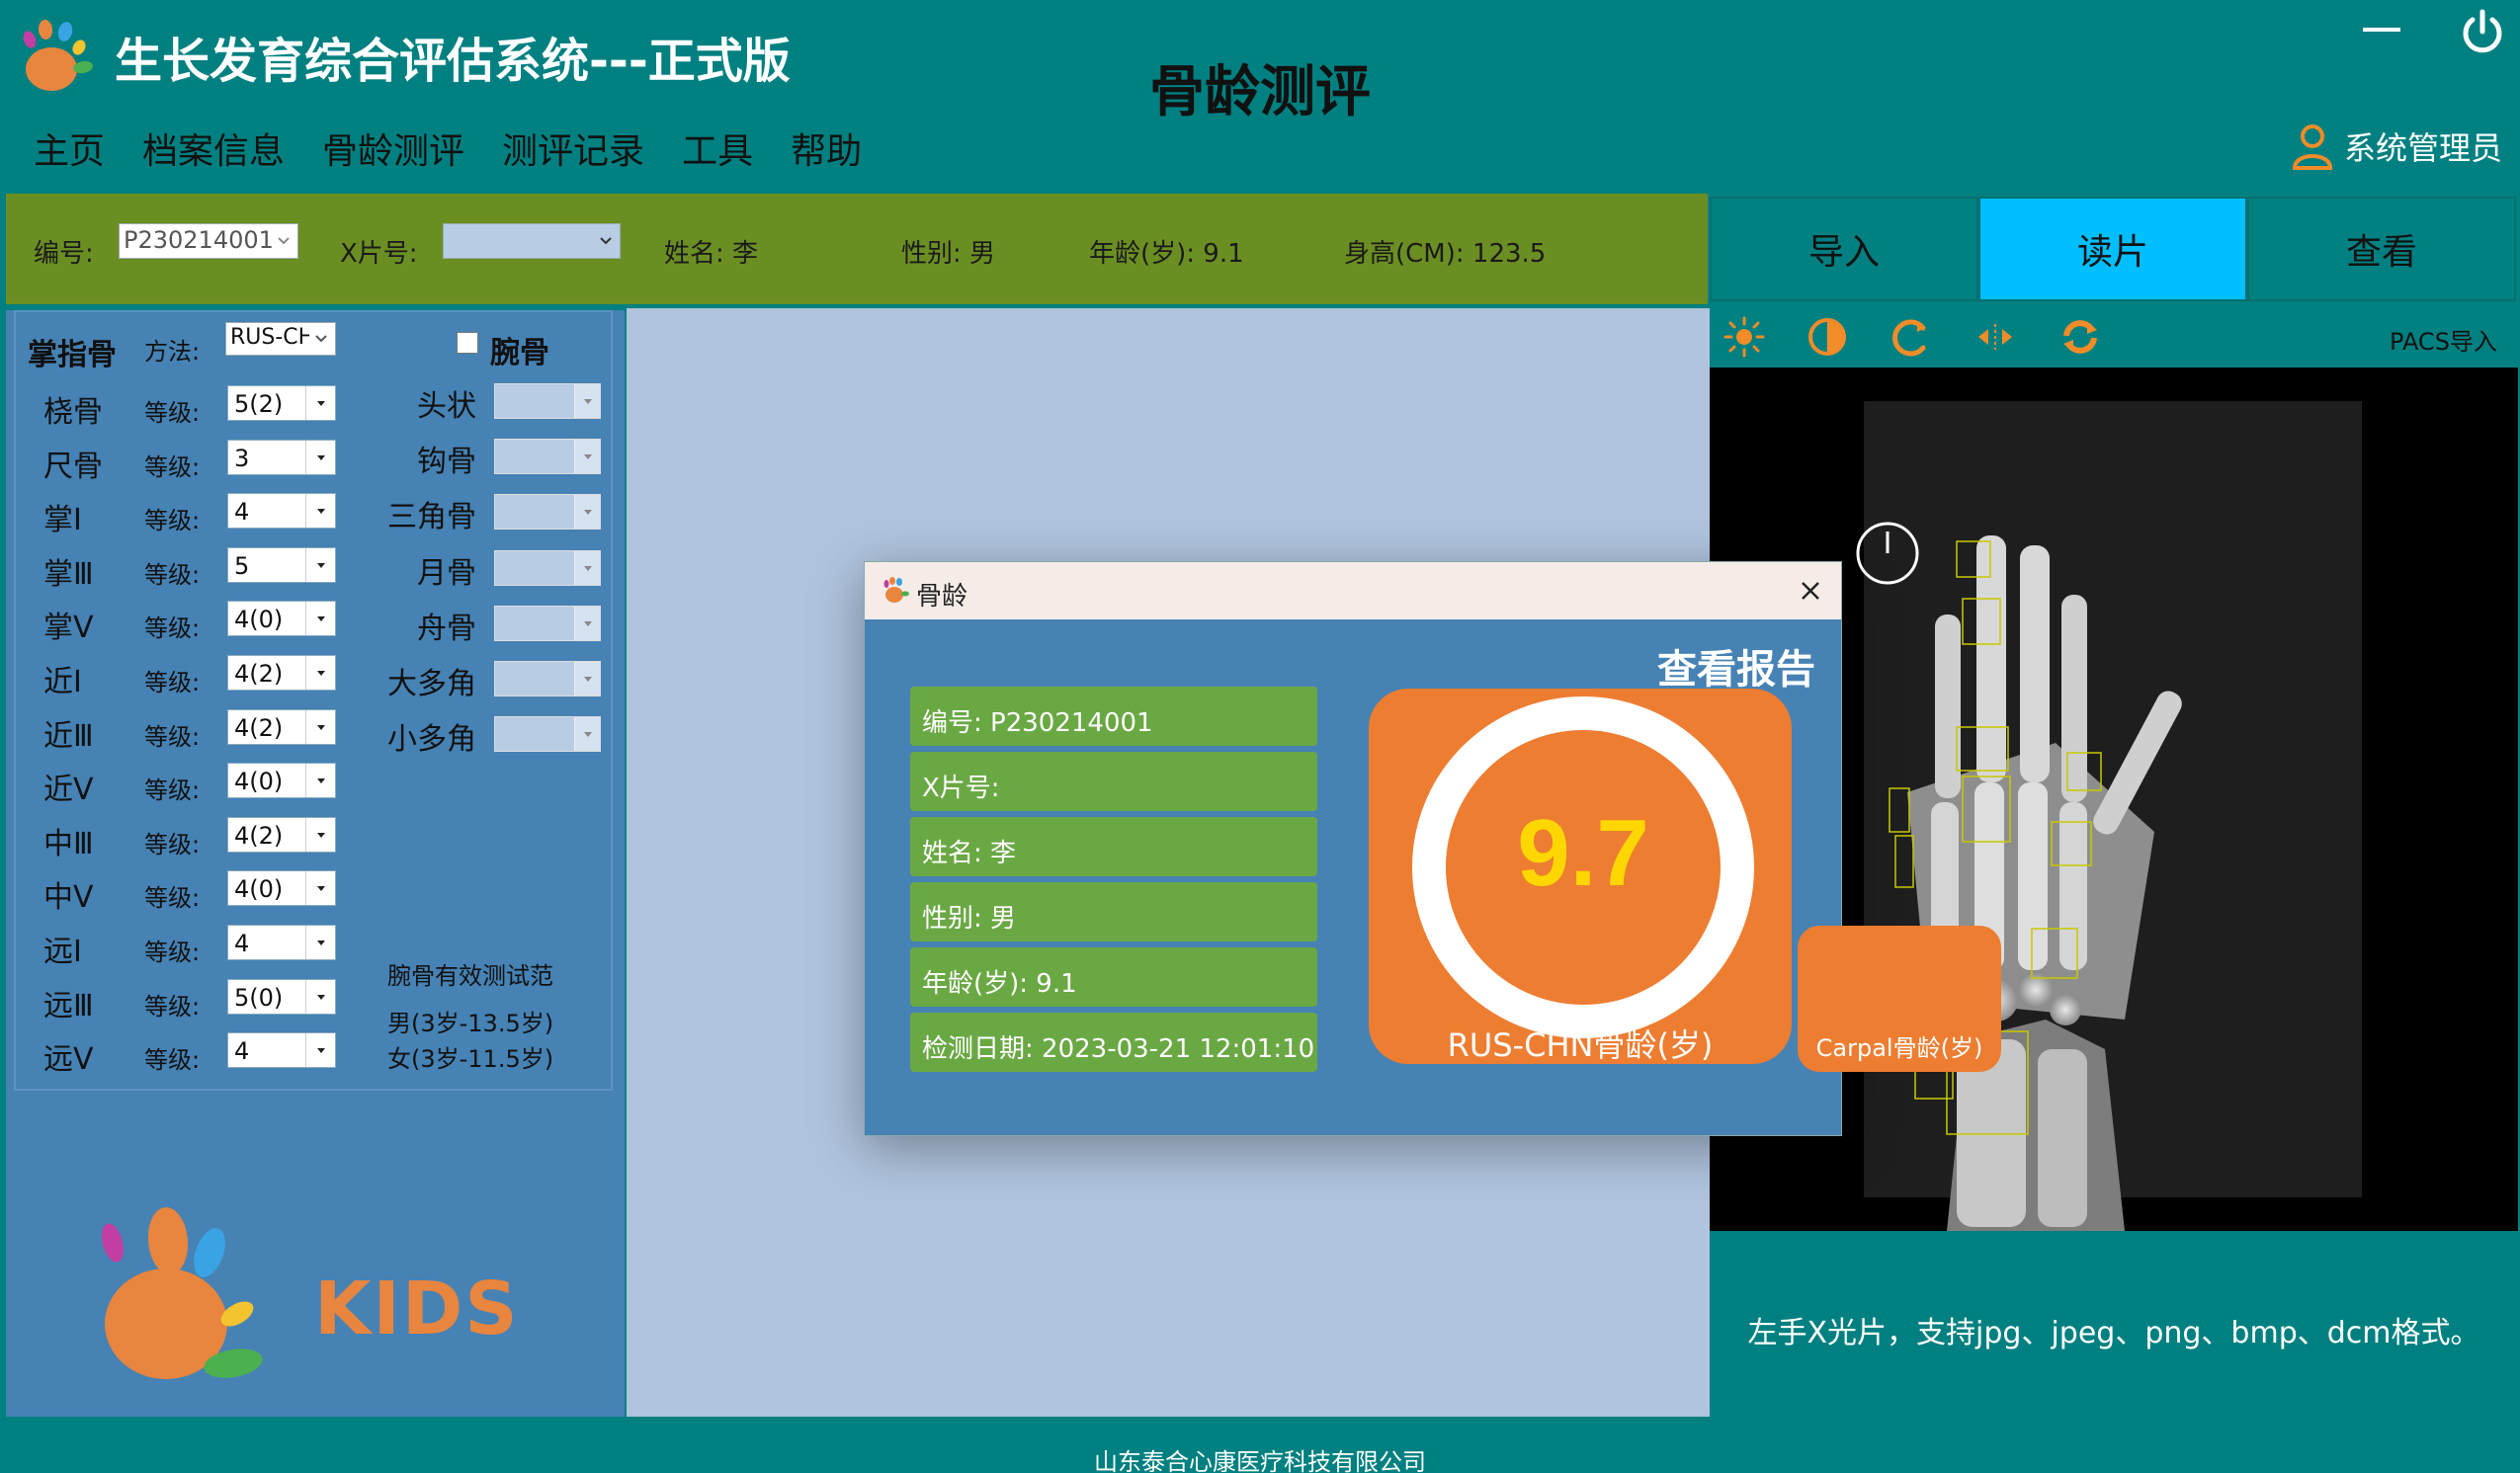  What do you see at coordinates (519, 353) in the screenshot?
I see `carpal-title: 腕骨` at bounding box center [519, 353].